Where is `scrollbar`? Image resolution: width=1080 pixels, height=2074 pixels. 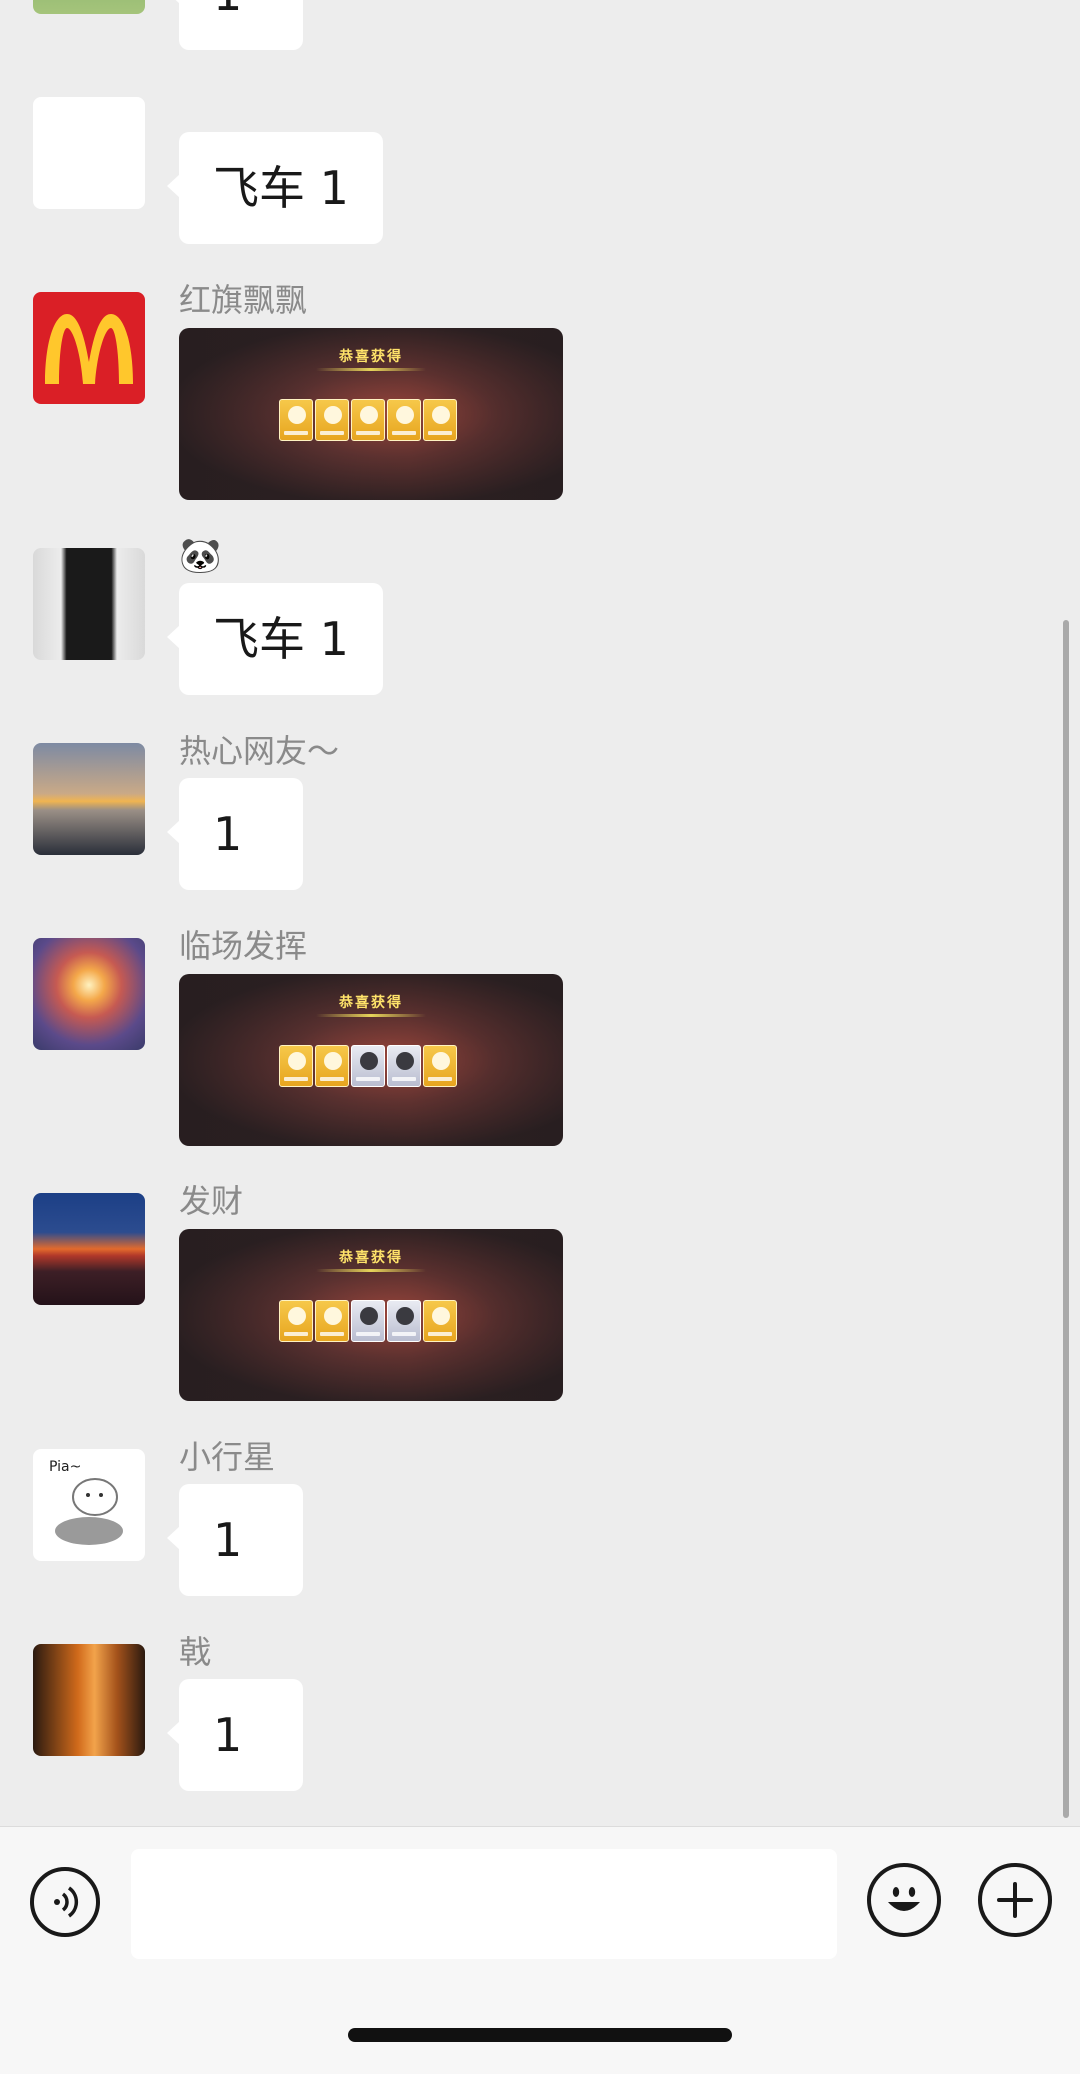 scrollbar is located at coordinates (1066, 1219).